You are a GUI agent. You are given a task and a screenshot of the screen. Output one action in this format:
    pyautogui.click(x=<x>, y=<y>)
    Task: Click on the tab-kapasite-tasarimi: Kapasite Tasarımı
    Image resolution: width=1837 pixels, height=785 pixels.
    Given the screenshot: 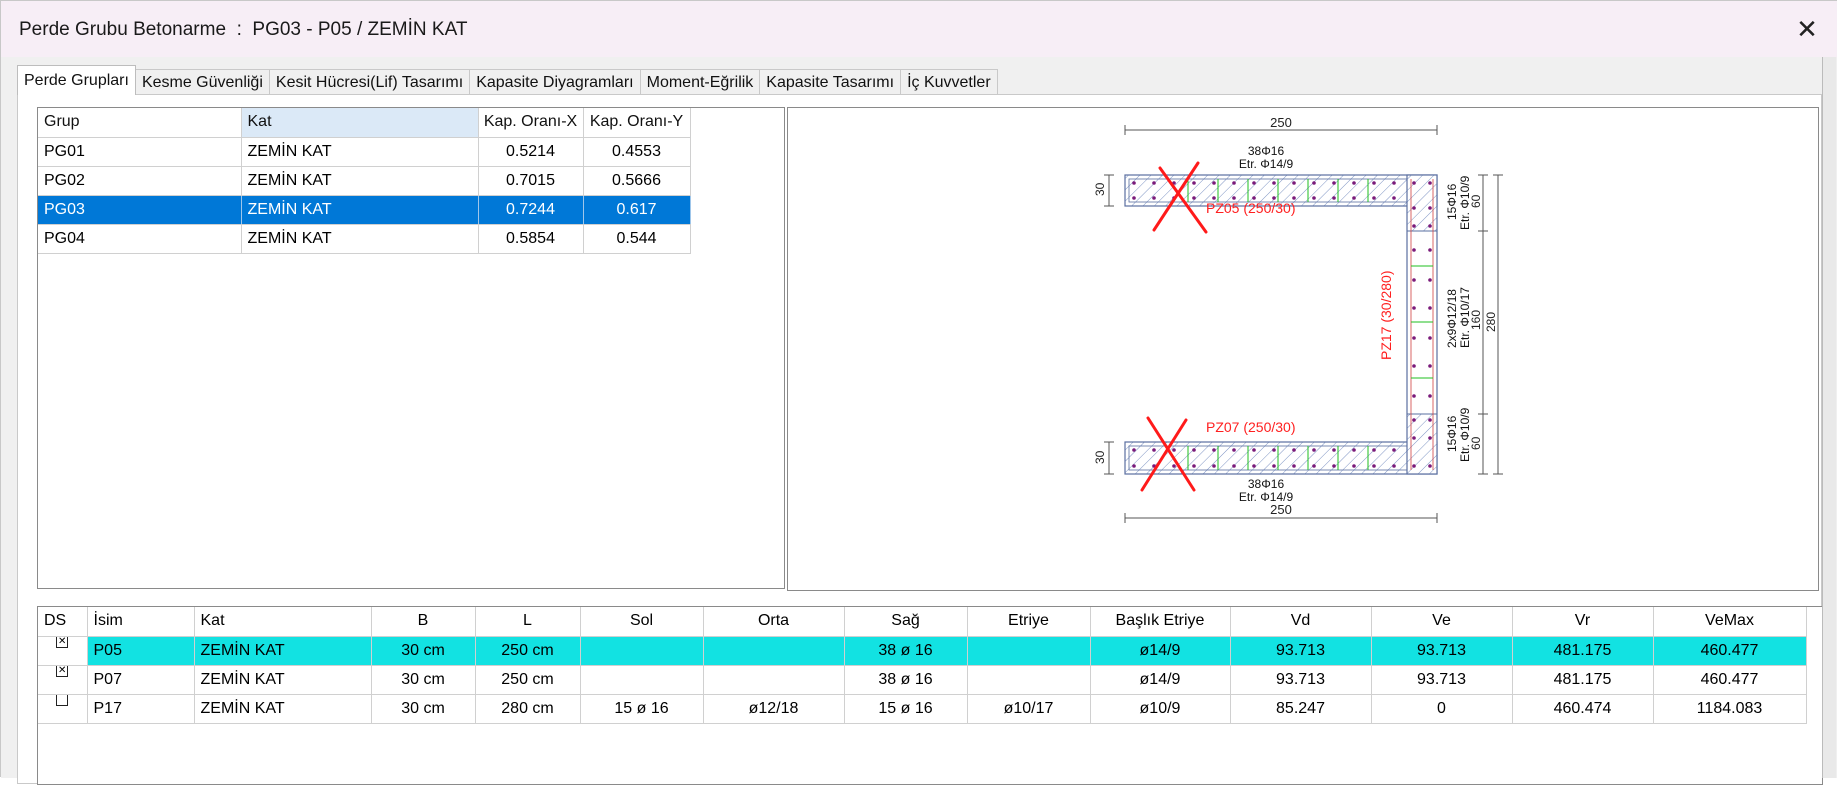 What is the action you would take?
    pyautogui.click(x=830, y=82)
    